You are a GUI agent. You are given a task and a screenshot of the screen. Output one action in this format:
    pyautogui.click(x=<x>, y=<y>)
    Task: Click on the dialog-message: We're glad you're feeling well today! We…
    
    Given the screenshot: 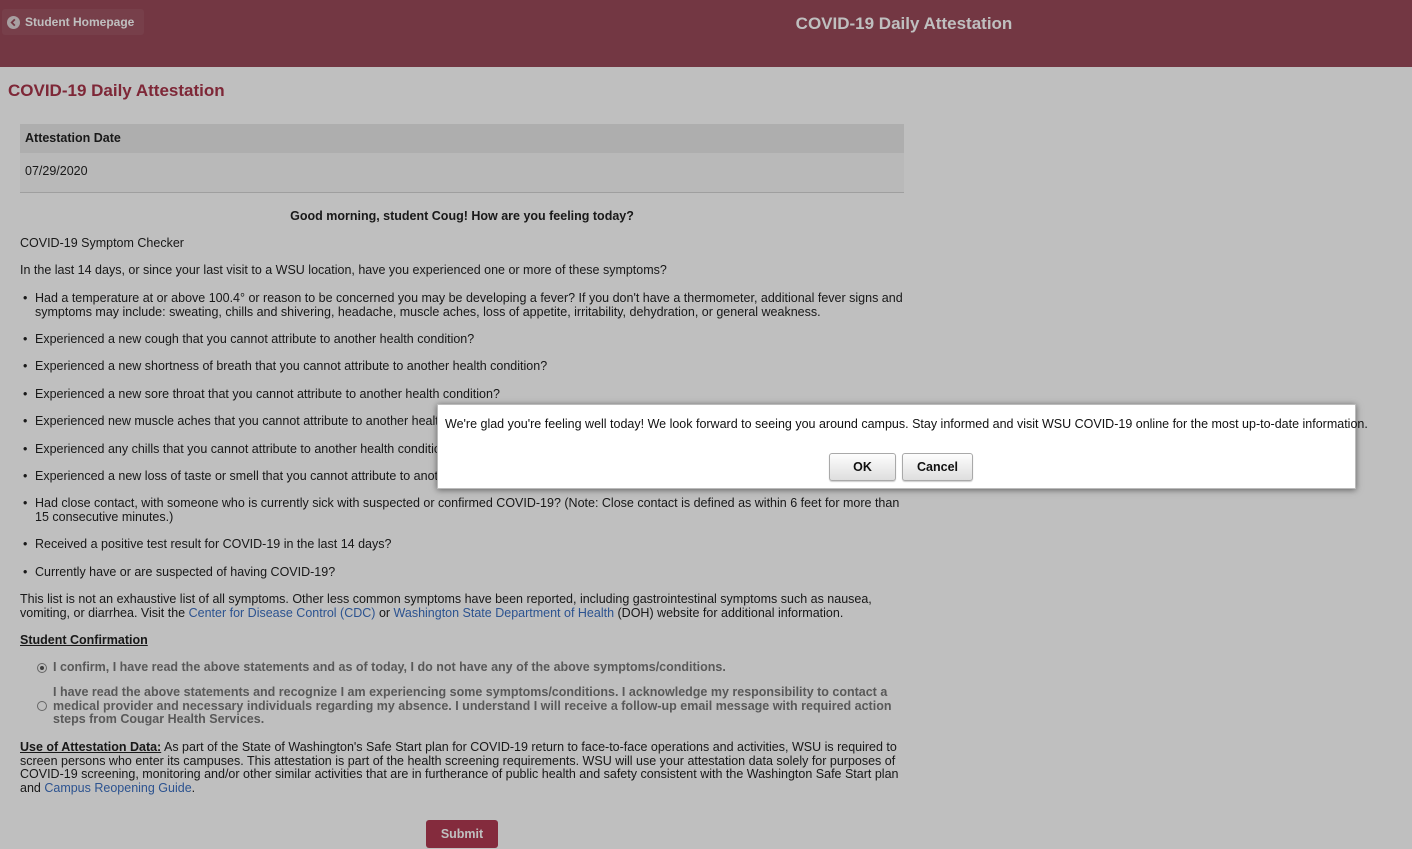 What is the action you would take?
    pyautogui.click(x=906, y=424)
    